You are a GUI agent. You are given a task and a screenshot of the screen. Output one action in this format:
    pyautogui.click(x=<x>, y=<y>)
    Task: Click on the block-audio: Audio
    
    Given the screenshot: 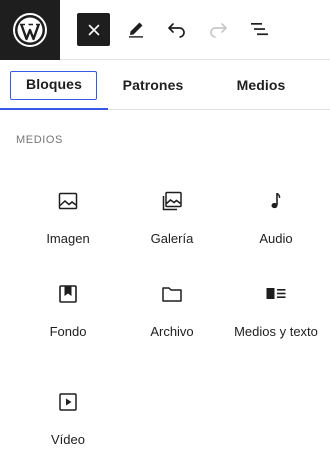 What is the action you would take?
    pyautogui.click(x=276, y=217)
    